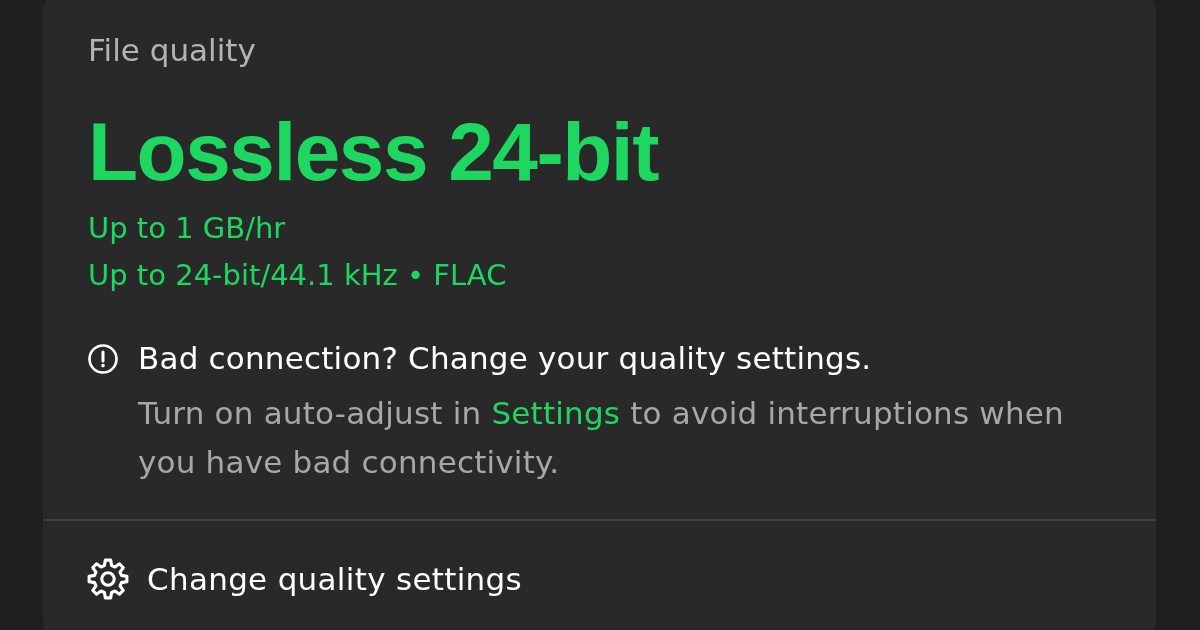  Describe the element at coordinates (108, 579) in the screenshot. I see `gear-icon` at that location.